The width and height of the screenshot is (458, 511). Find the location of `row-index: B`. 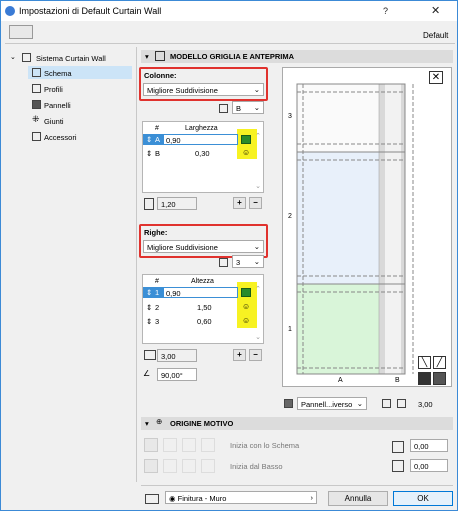

row-index: B is located at coordinates (158, 153).